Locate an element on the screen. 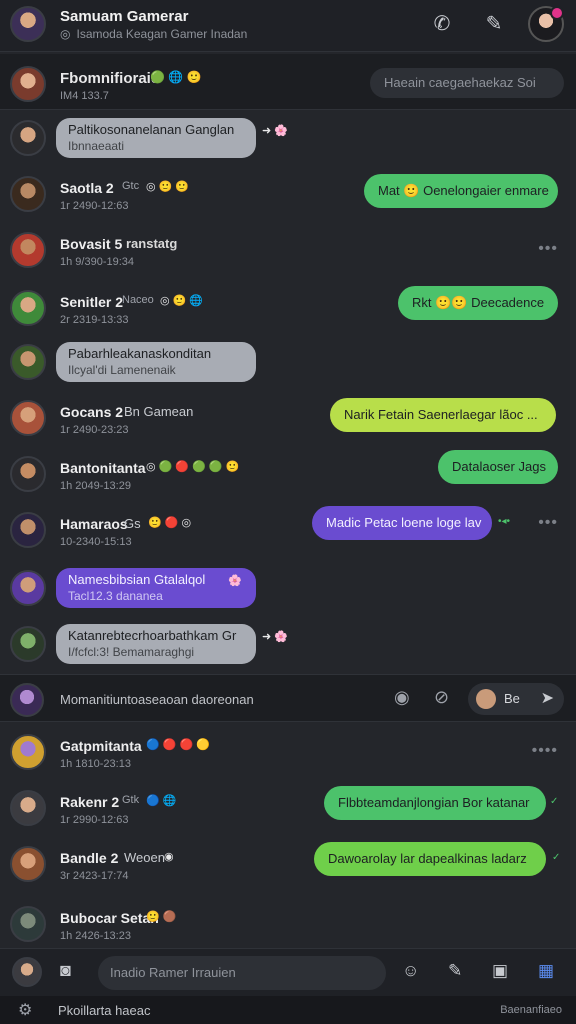  message-bubble: Dawoarolay lar dapealkinas ladarz is located at coordinates (430, 859).